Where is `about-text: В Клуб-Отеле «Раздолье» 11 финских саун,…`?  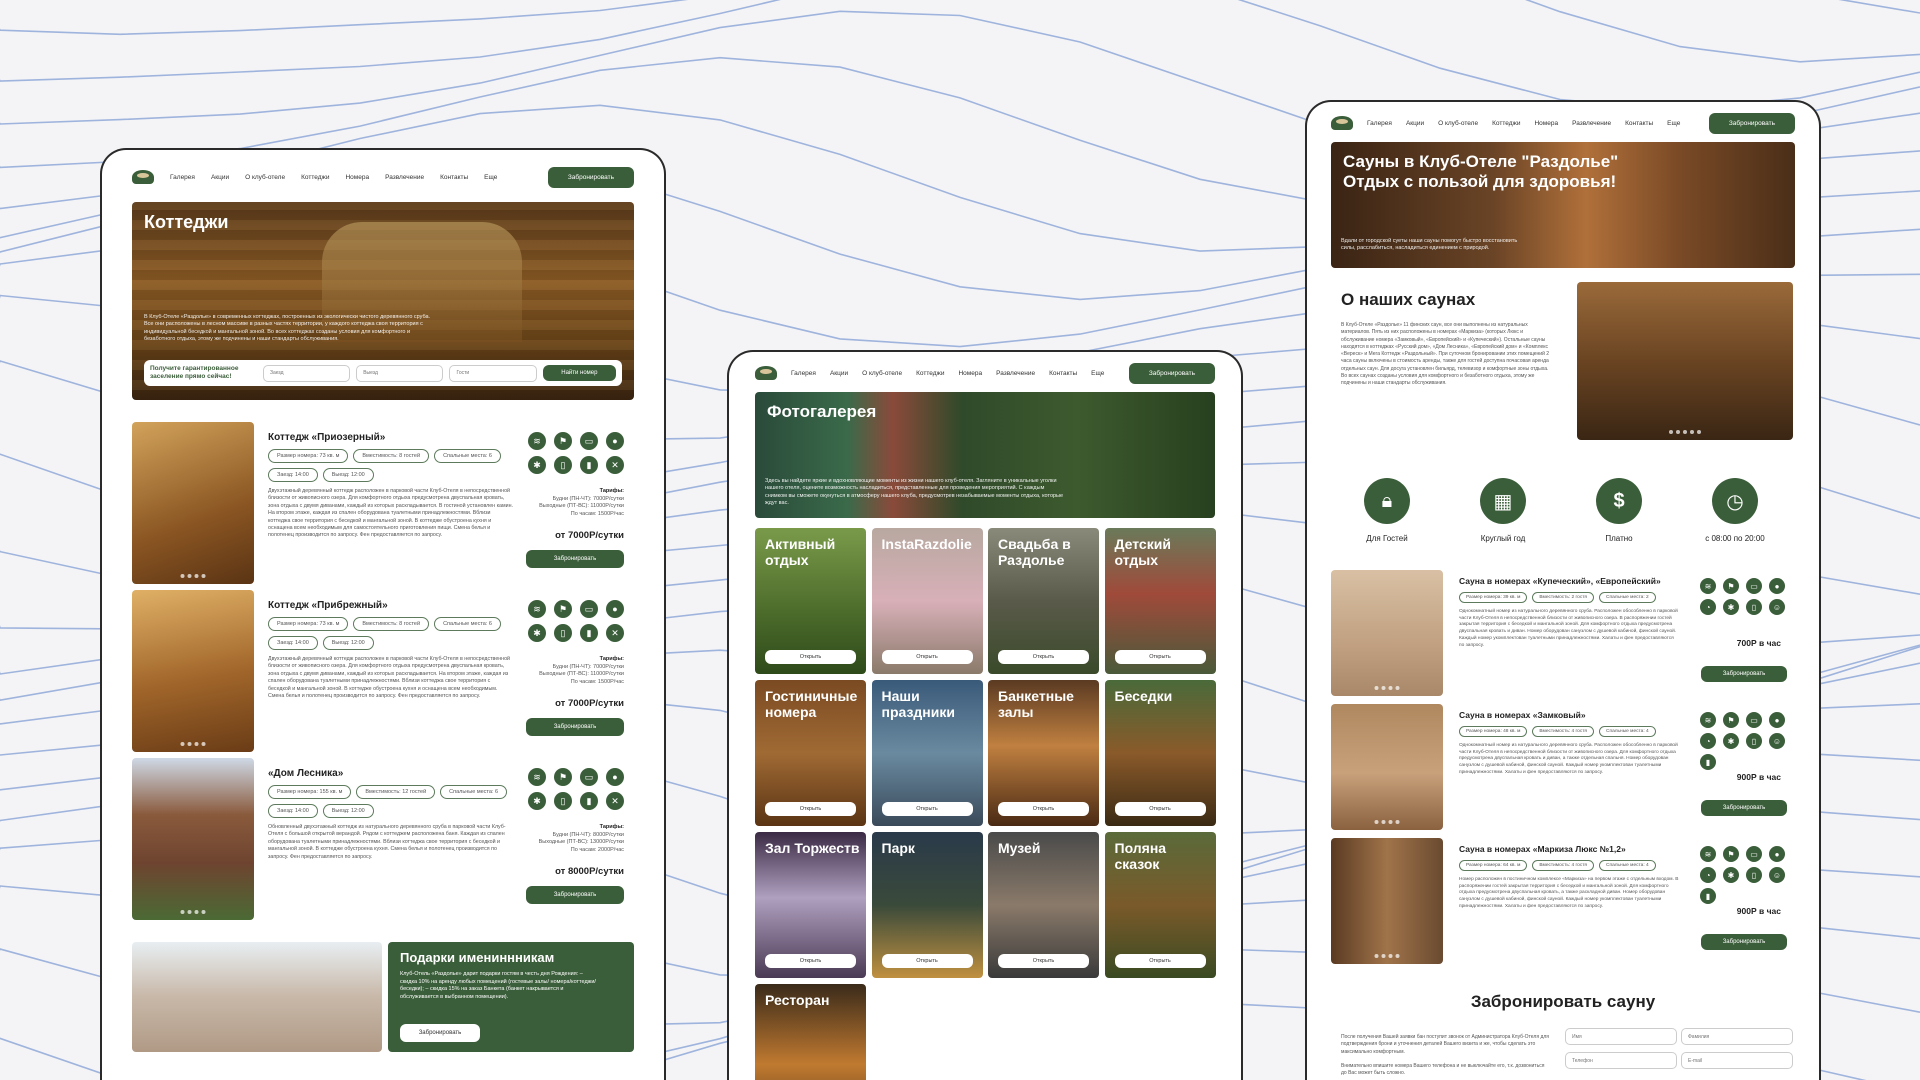 about-text: В Клуб-Отеле «Раздолье» 11 финских саун,… is located at coordinates (1445, 354).